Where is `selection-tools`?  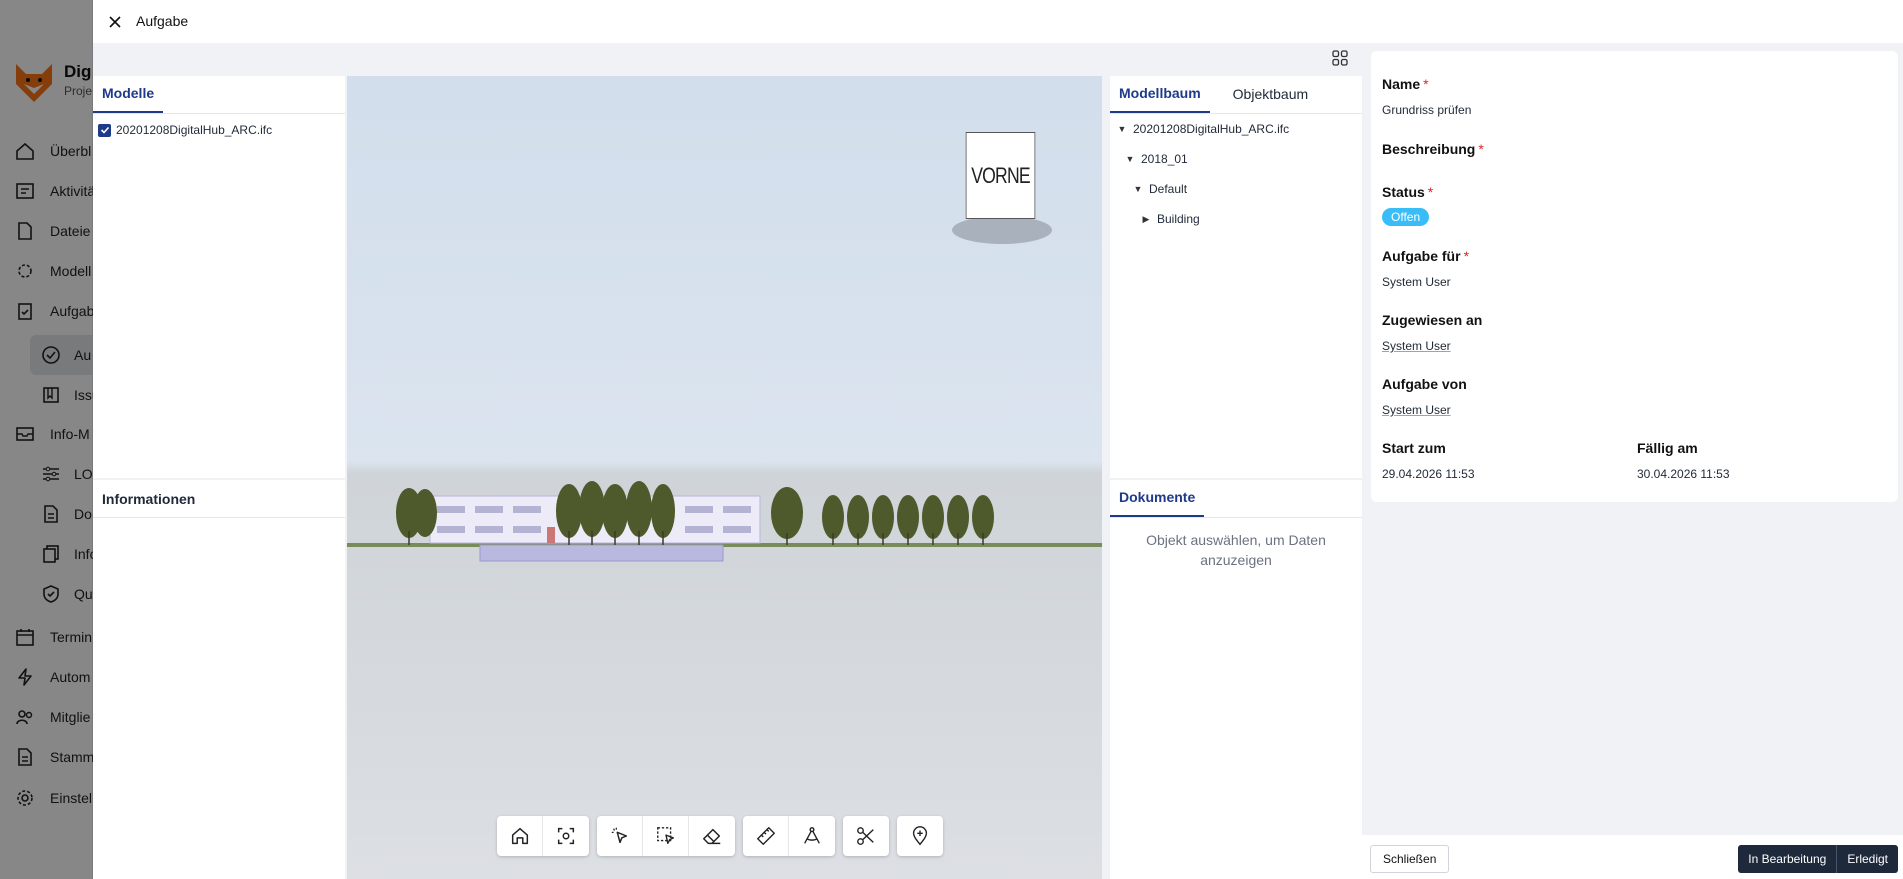 selection-tools is located at coordinates (666, 836).